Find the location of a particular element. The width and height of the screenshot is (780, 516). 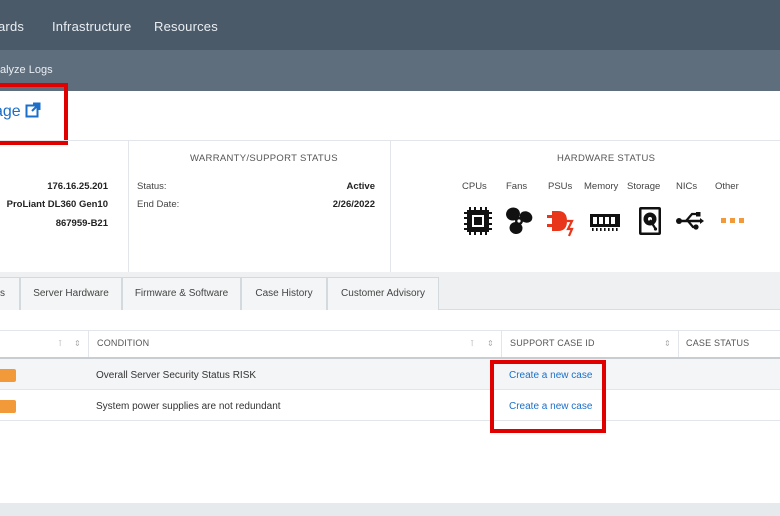

storage-icon is located at coordinates (650, 221).